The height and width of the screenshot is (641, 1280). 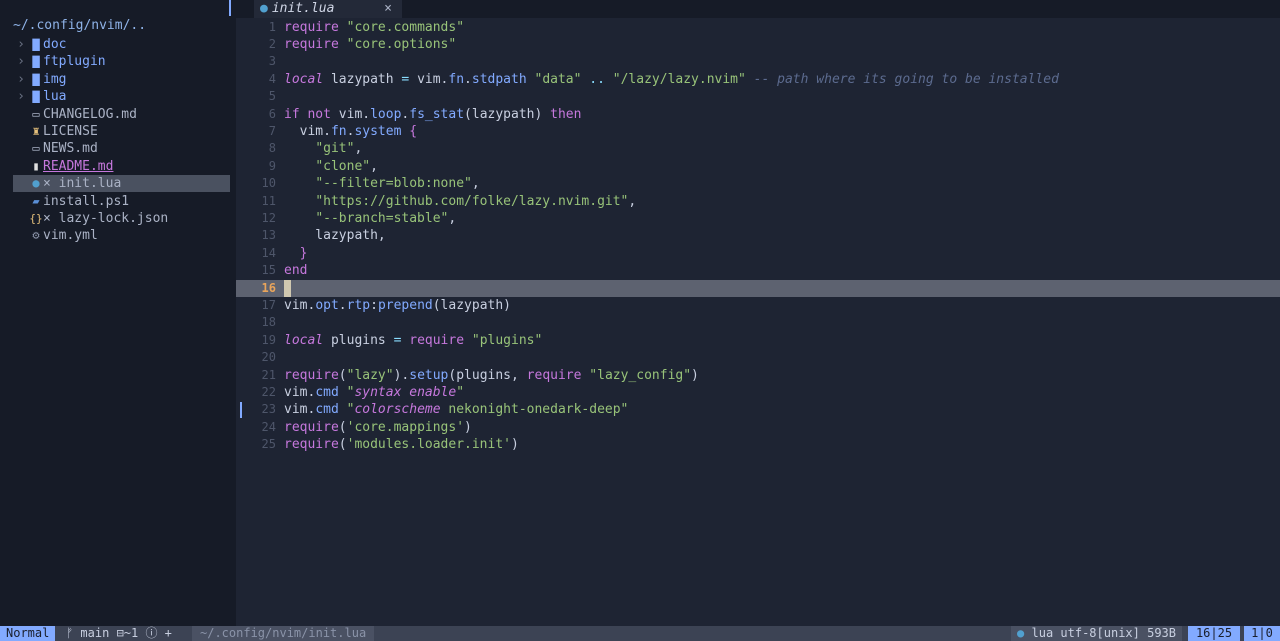 I want to click on code-text: "git",, so click(x=339, y=149).